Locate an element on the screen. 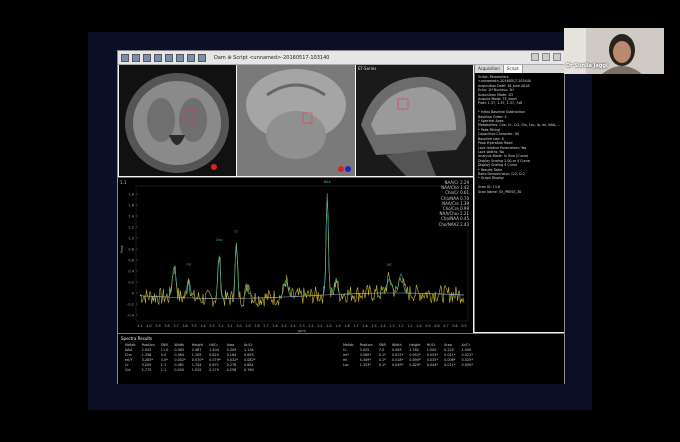 The image size is (680, 442). open-icon is located at coordinates (125, 57).